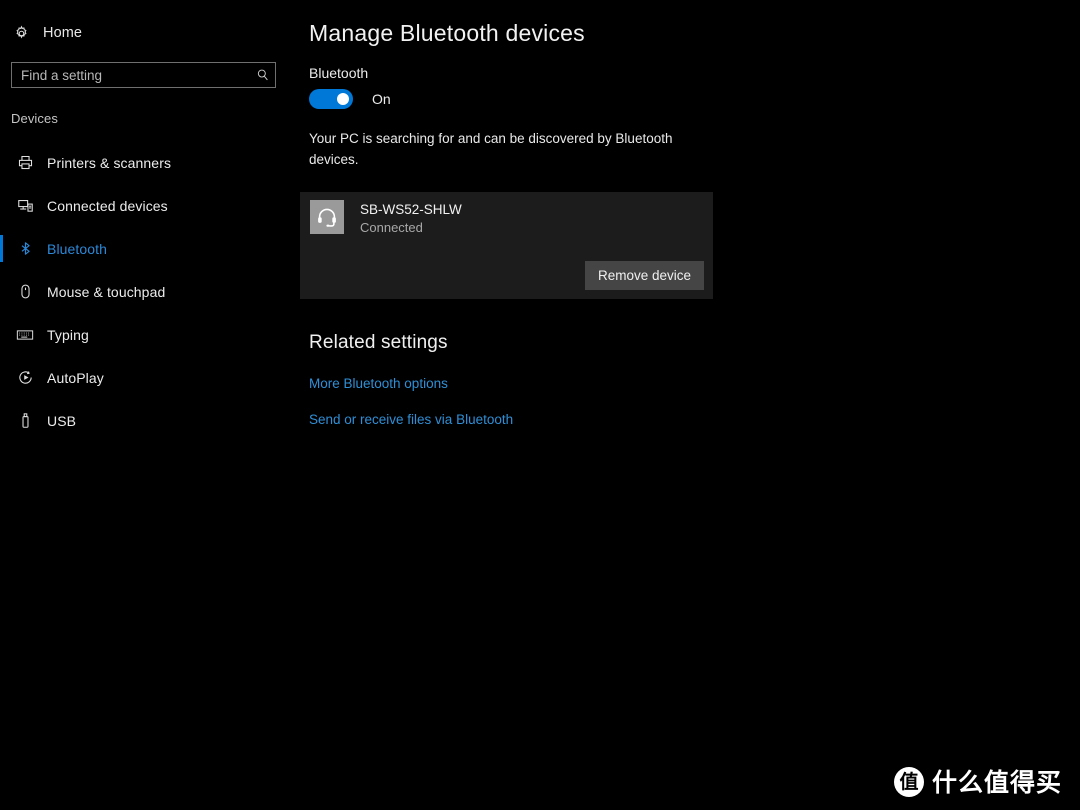 The width and height of the screenshot is (1080, 810). What do you see at coordinates (146, 377) in the screenshot?
I see `sidebar-item-autoplay: AutoPlay` at bounding box center [146, 377].